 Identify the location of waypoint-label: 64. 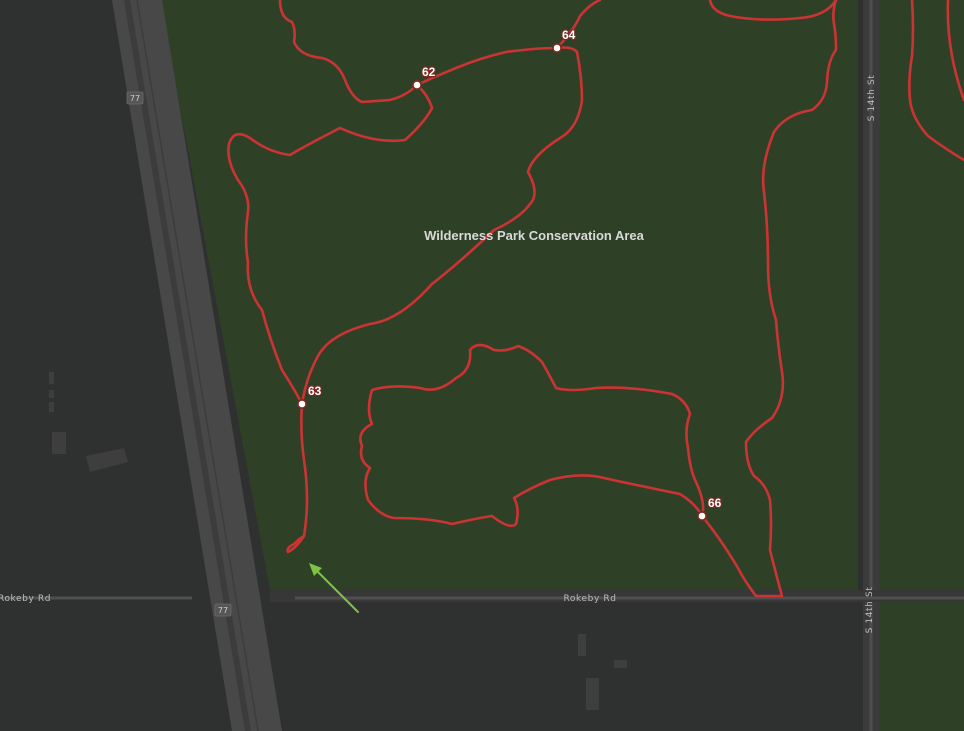
(569, 35).